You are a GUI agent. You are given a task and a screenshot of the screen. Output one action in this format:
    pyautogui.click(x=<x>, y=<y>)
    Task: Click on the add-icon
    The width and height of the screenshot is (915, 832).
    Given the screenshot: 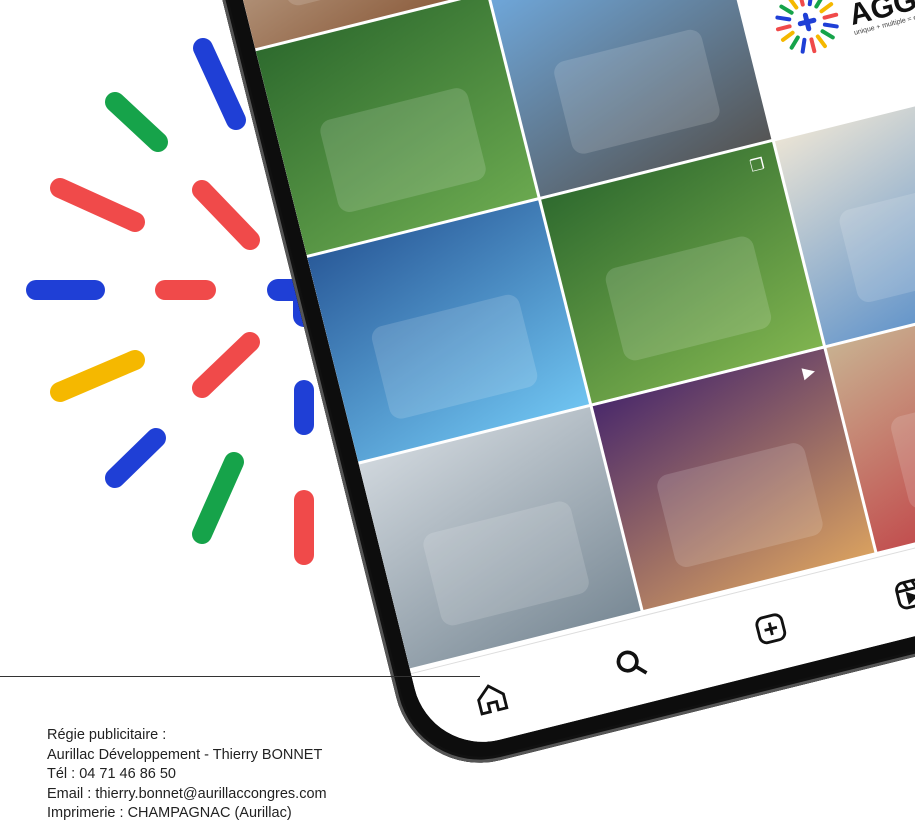 What is the action you would take?
    pyautogui.click(x=770, y=628)
    